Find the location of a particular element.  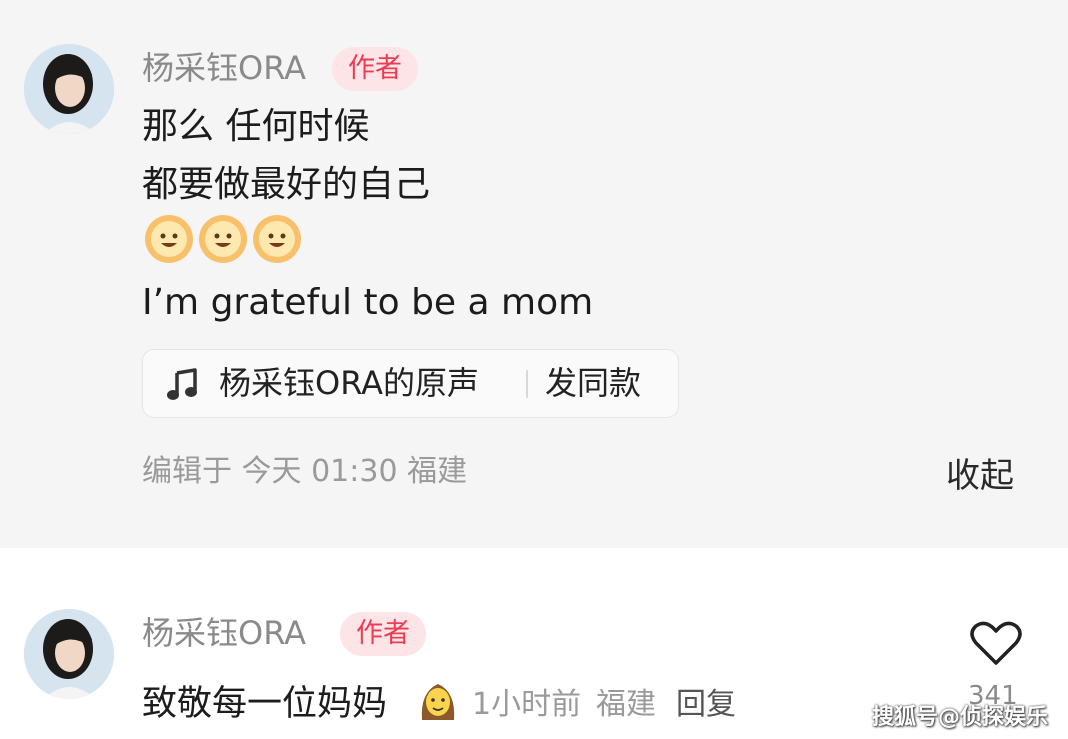

comment-text-line: 都要做最好的自己 is located at coordinates (286, 184).